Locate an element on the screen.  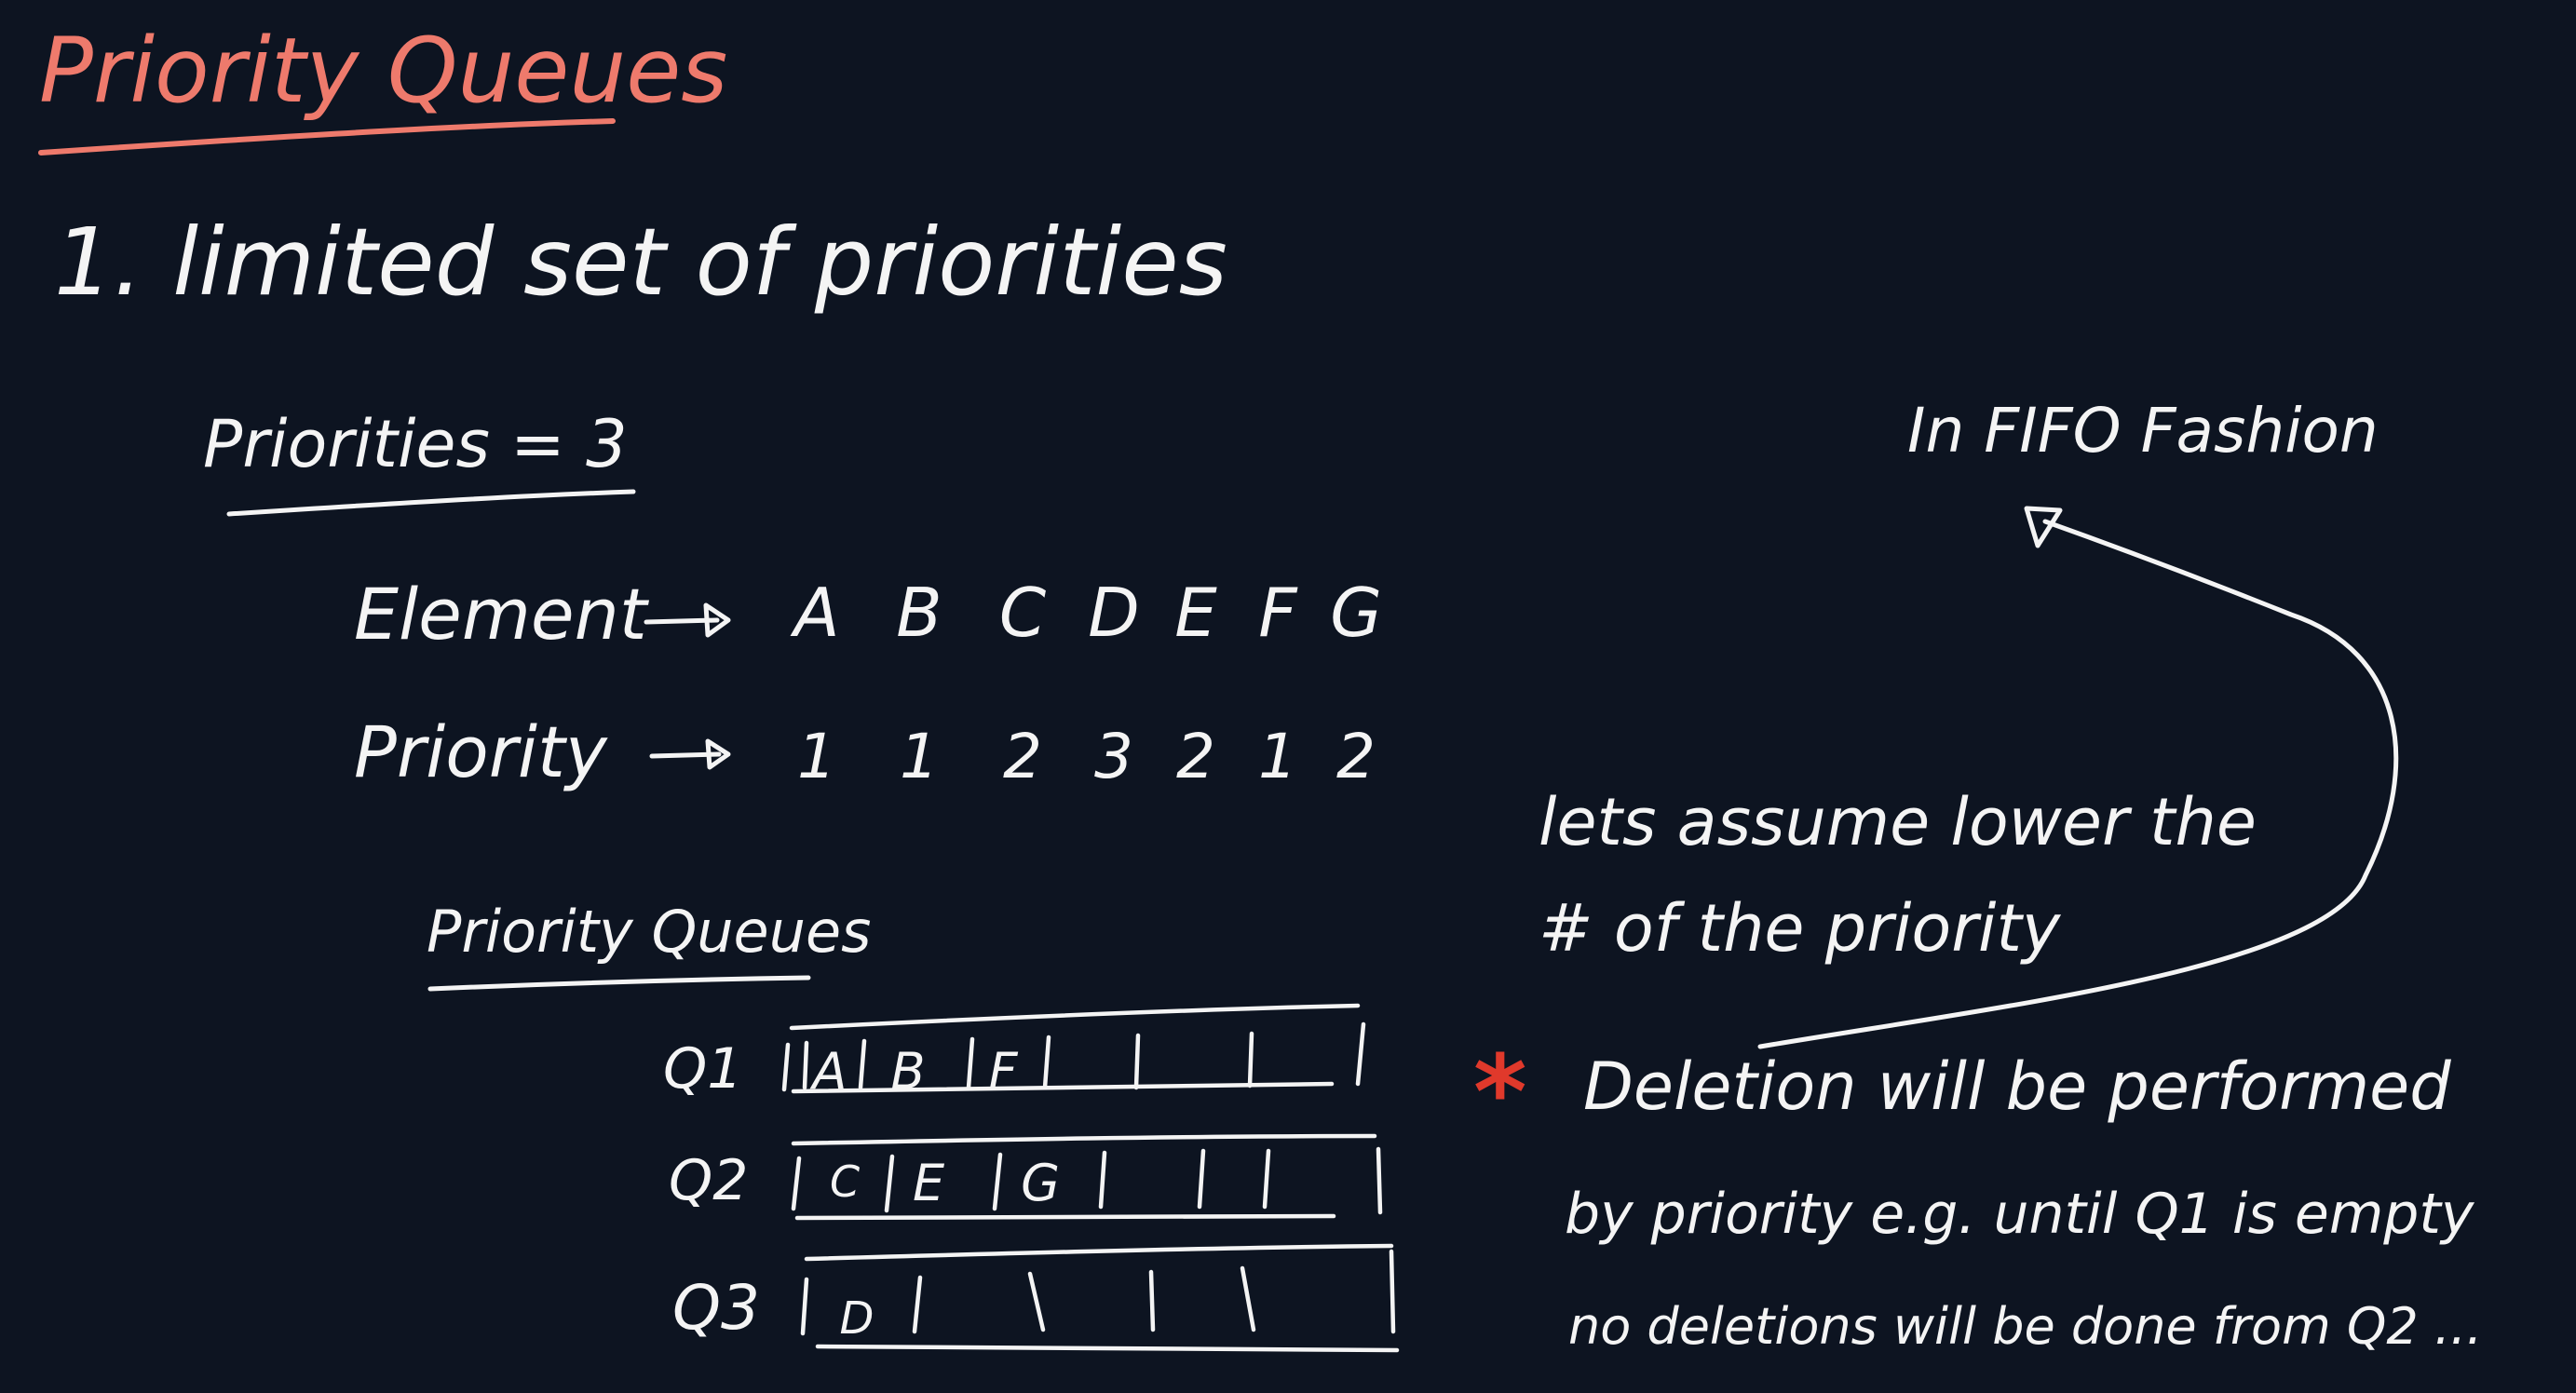
title-underline is located at coordinates (327, 137).